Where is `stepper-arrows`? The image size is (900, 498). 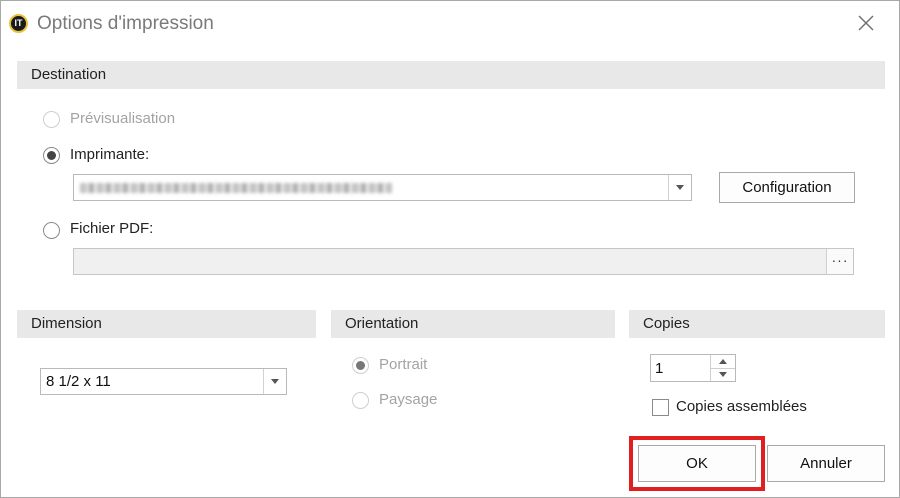 stepper-arrows is located at coordinates (722, 368).